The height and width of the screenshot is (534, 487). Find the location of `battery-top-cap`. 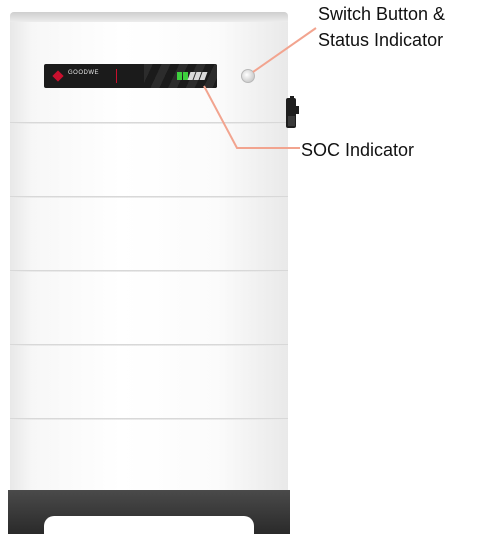

battery-top-cap is located at coordinates (149, 17).